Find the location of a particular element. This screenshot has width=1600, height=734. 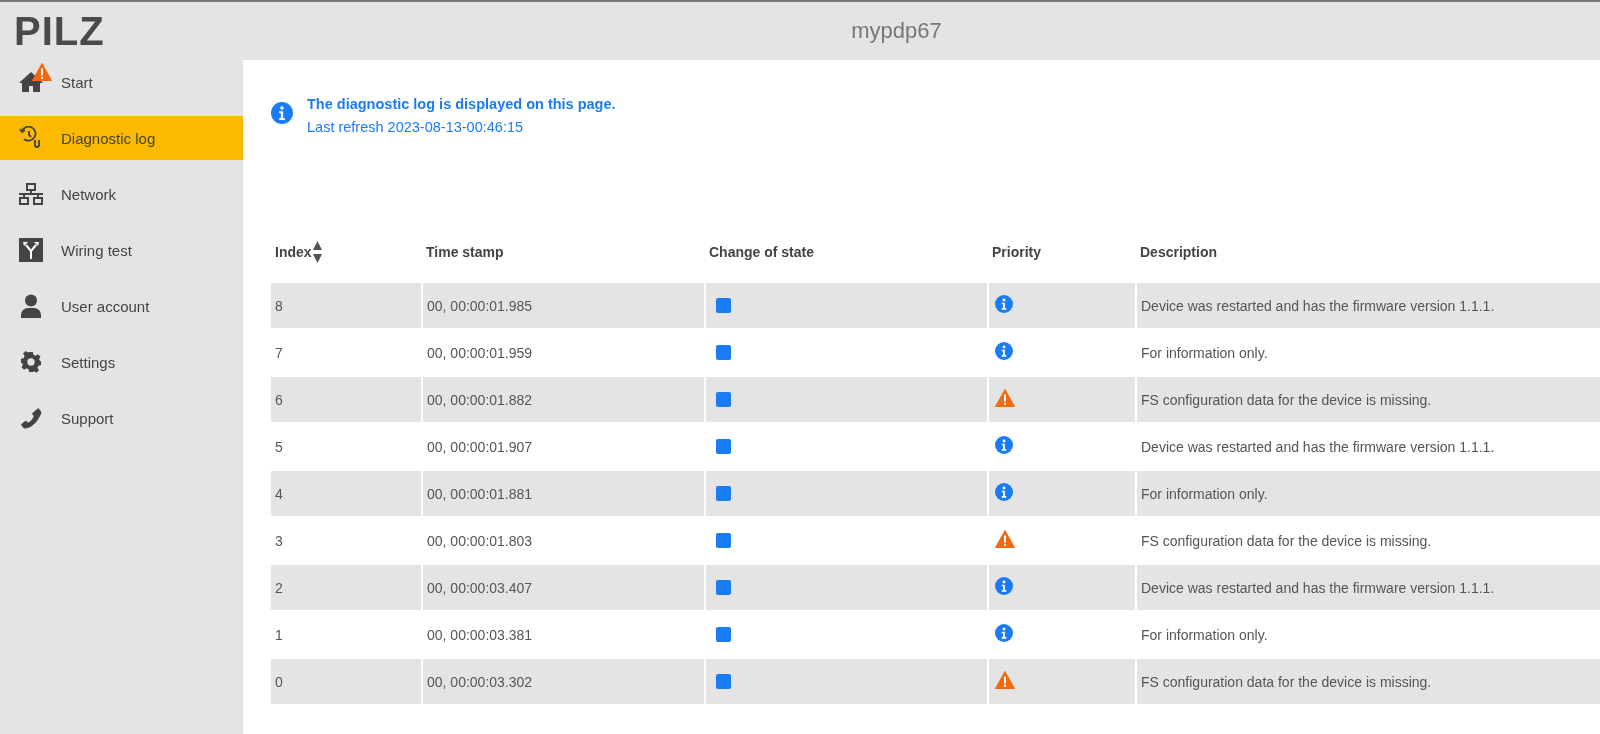

sidebar-item: Network is located at coordinates (121, 194).